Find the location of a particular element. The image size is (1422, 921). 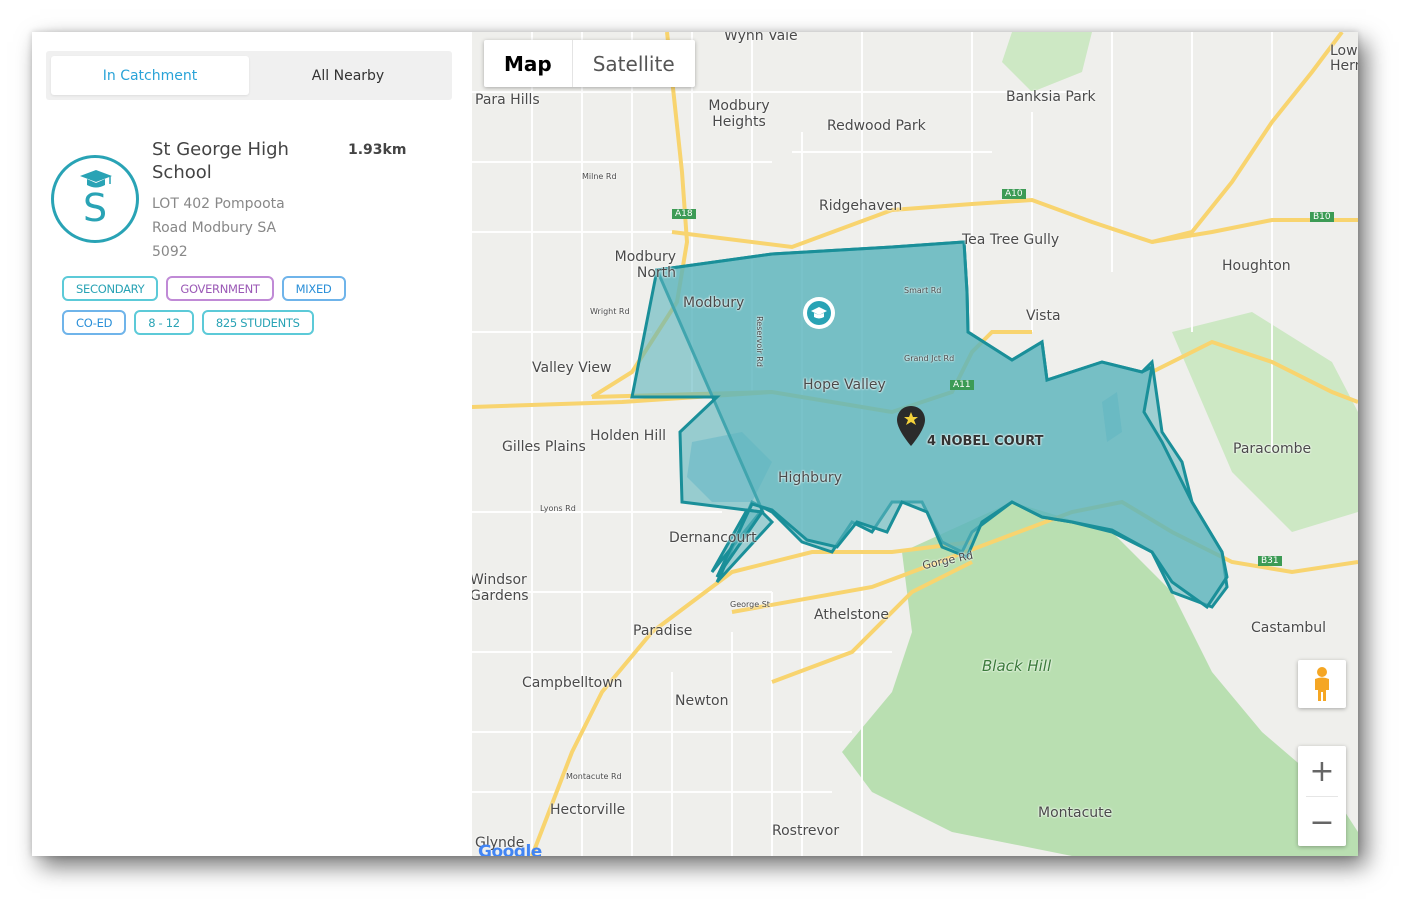

road-label: Wright Rd is located at coordinates (610, 311).